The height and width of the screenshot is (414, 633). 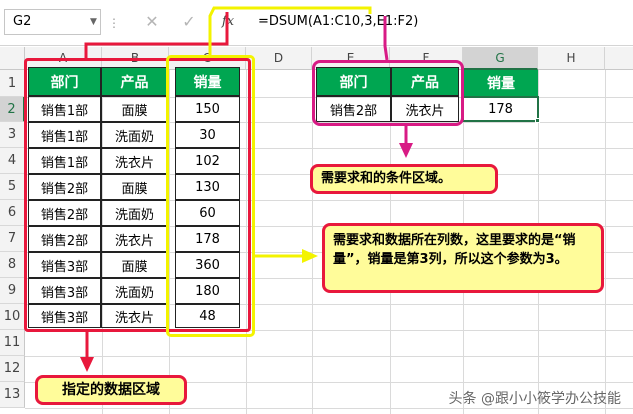 What do you see at coordinates (156, 35) in the screenshot?
I see `data-range-connector` at bounding box center [156, 35].